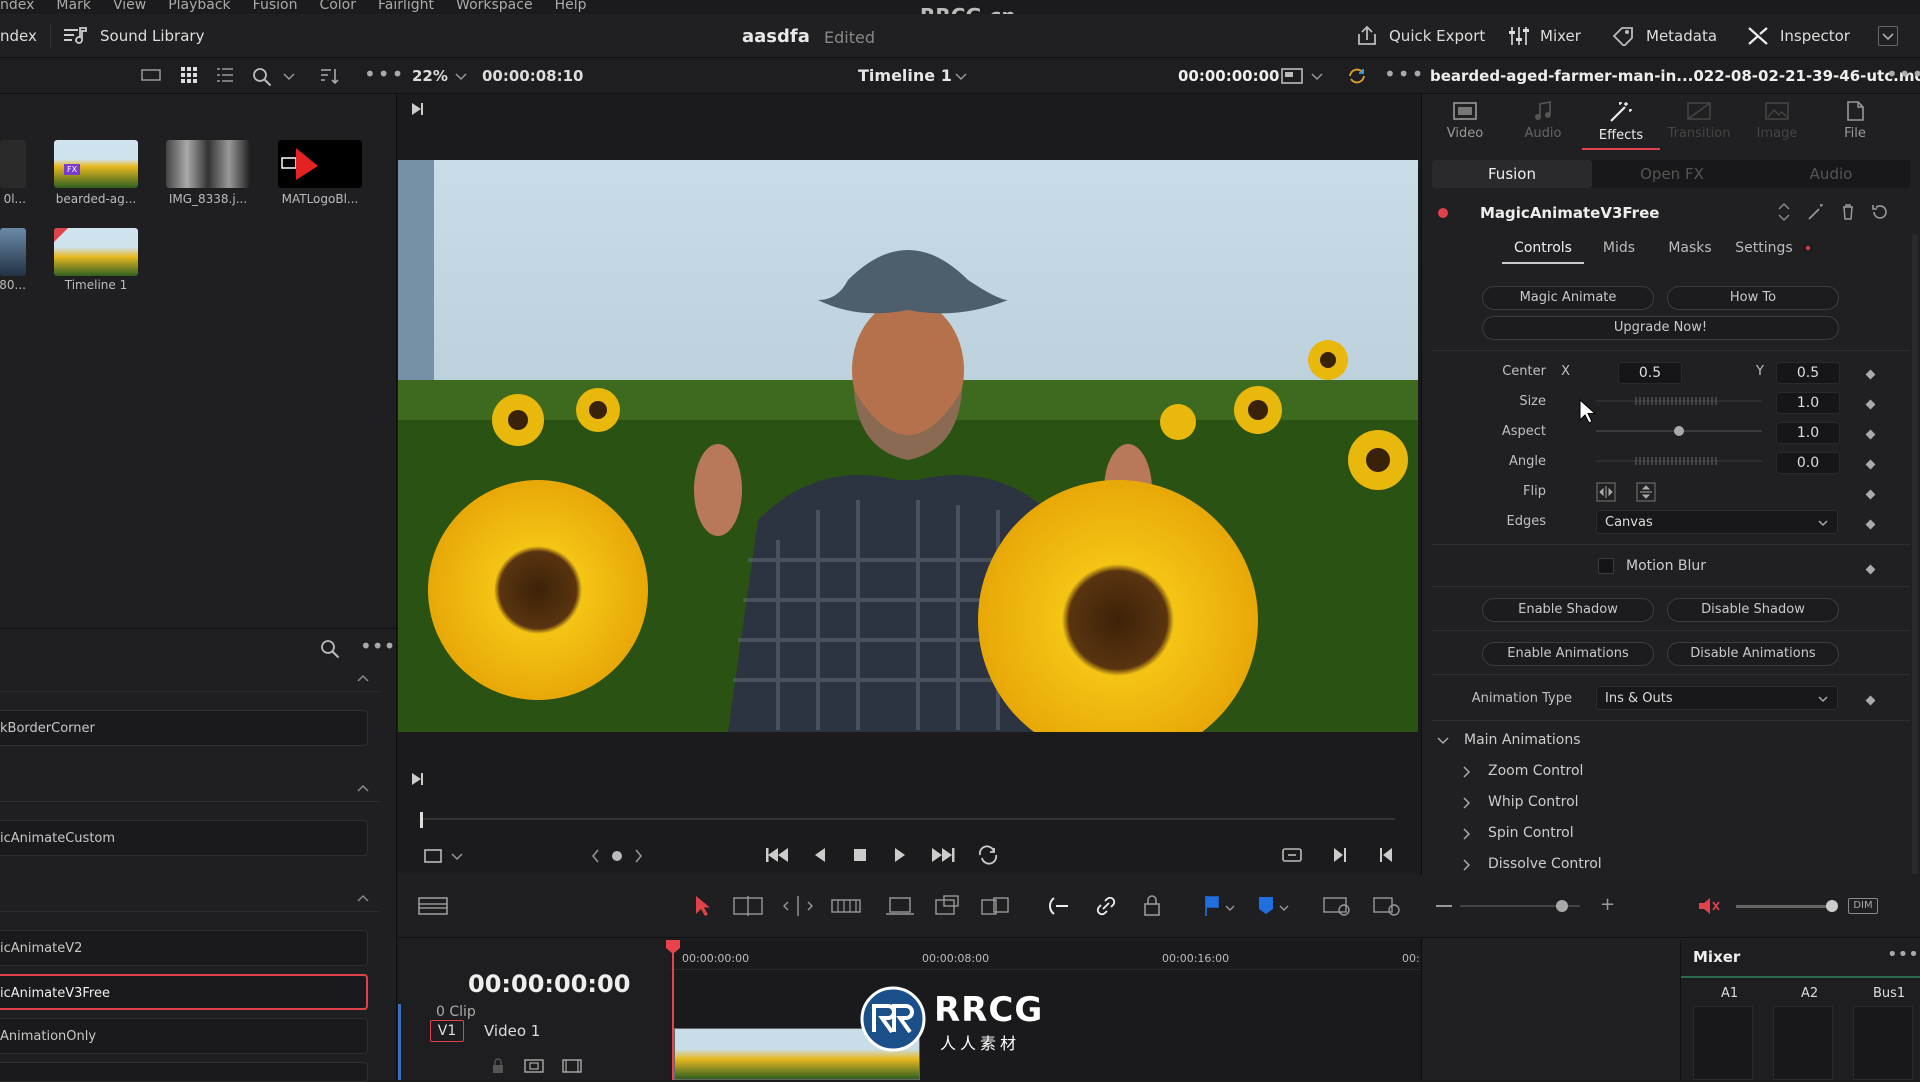  I want to click on jog-control, so click(617, 856).